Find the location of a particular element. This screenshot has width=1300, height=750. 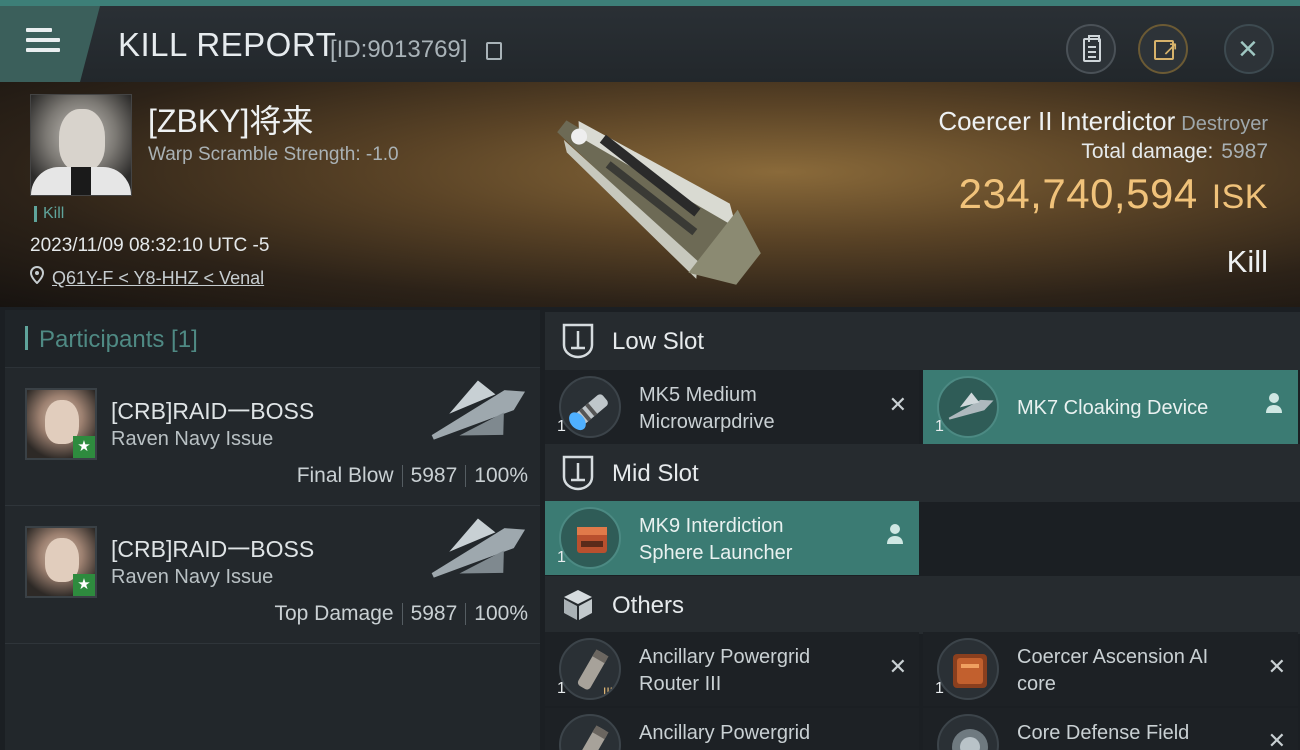

participants-header: Participants [1] is located at coordinates (272, 339).